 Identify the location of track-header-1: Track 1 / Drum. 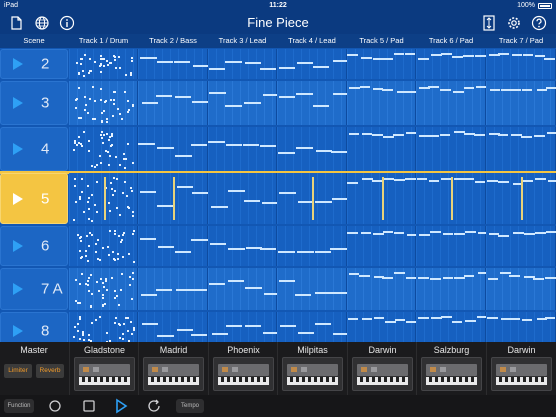
(103, 40).